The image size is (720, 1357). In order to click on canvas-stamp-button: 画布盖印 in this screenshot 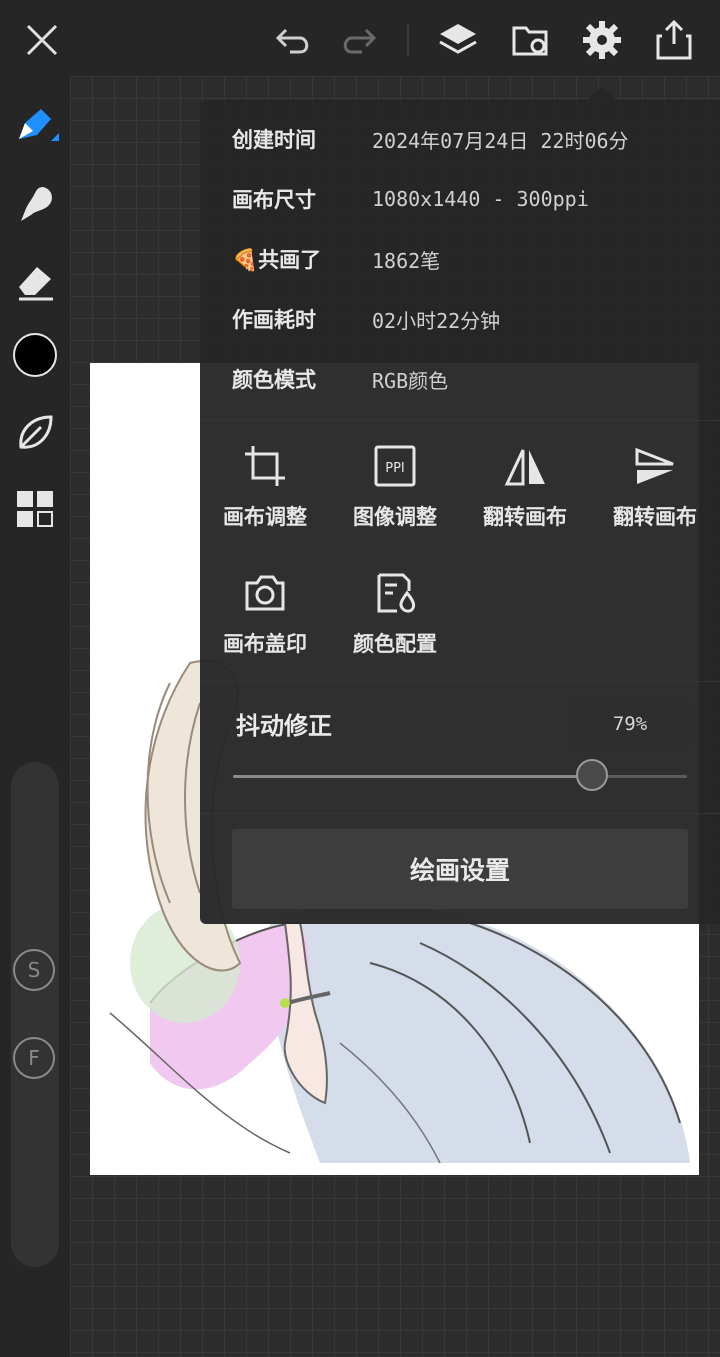, I will do `click(265, 628)`.